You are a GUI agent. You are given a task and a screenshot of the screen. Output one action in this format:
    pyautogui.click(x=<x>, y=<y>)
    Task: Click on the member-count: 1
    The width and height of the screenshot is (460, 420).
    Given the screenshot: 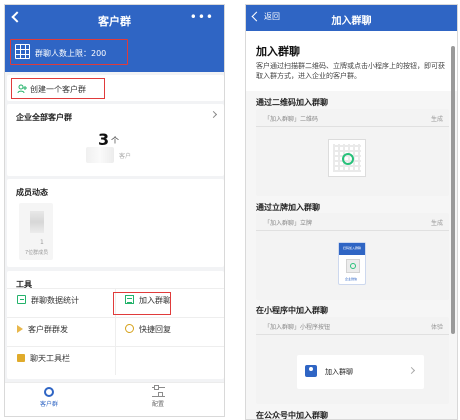 What is the action you would take?
    pyautogui.click(x=42, y=242)
    